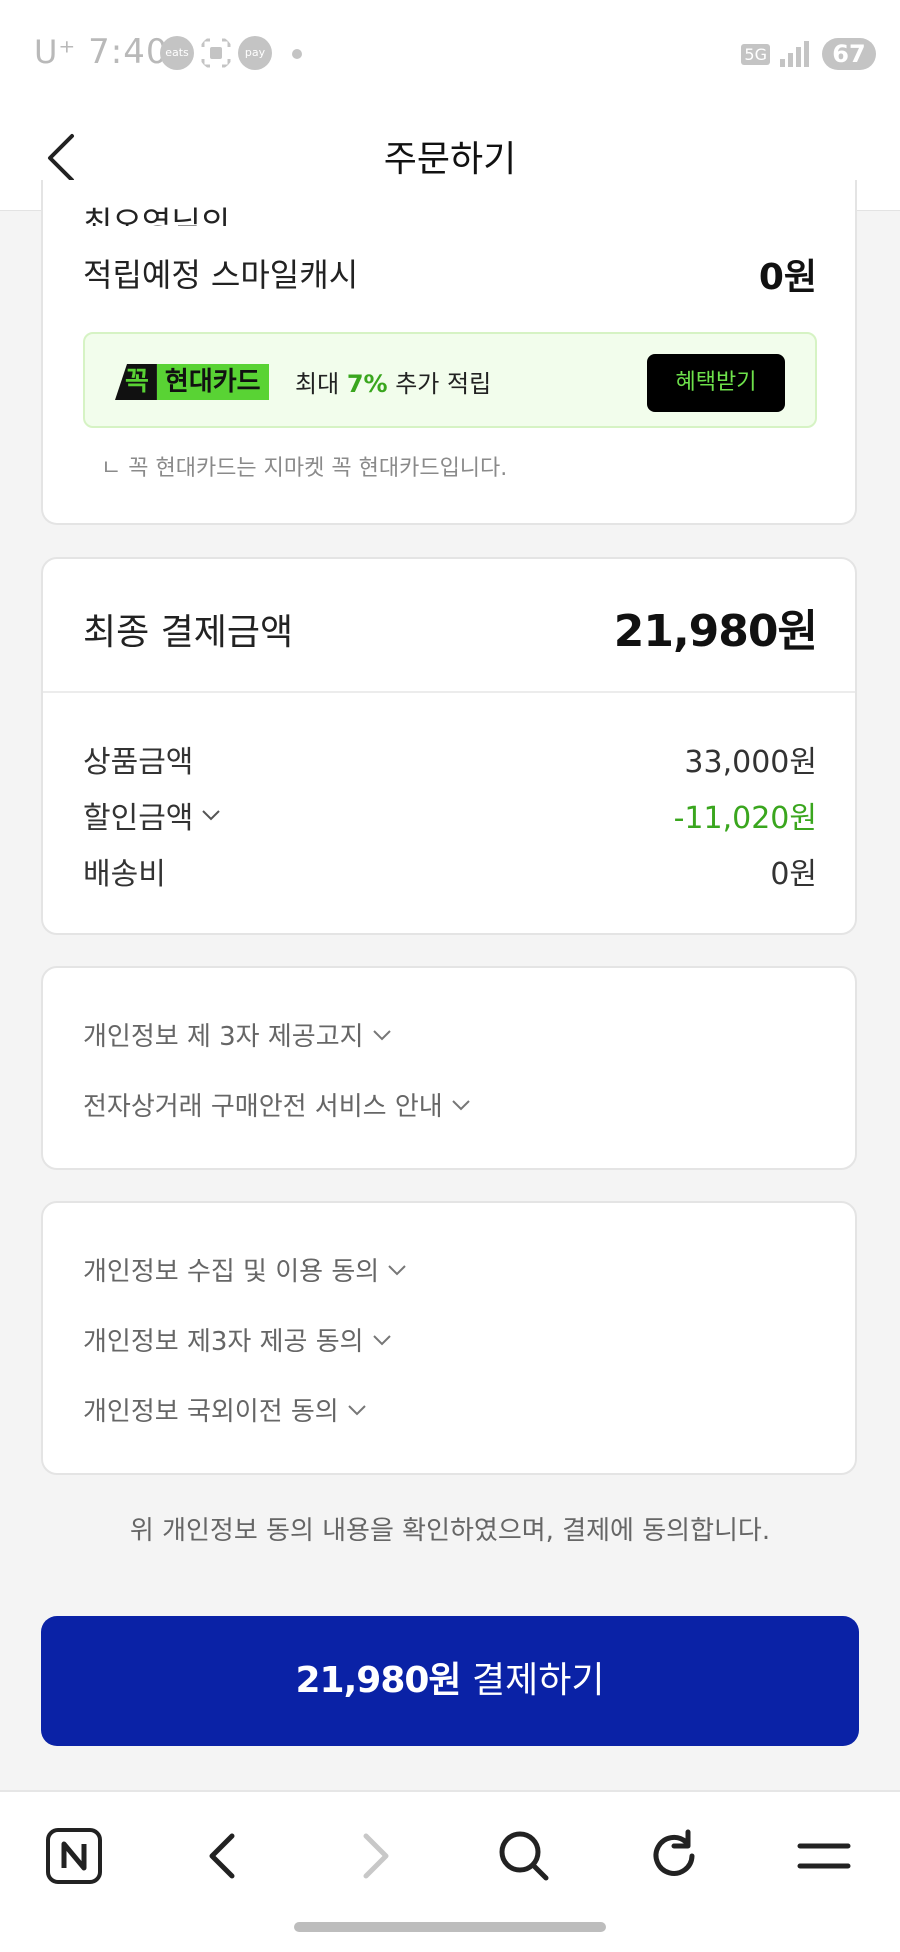  What do you see at coordinates (374, 1856) in the screenshot?
I see `forward-arrow-icon` at bounding box center [374, 1856].